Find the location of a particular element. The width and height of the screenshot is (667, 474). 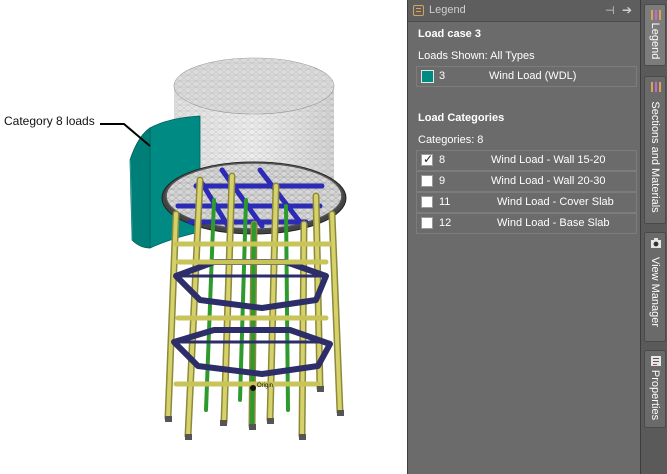

categories-count: Categories: 8 is located at coordinates (451, 140).